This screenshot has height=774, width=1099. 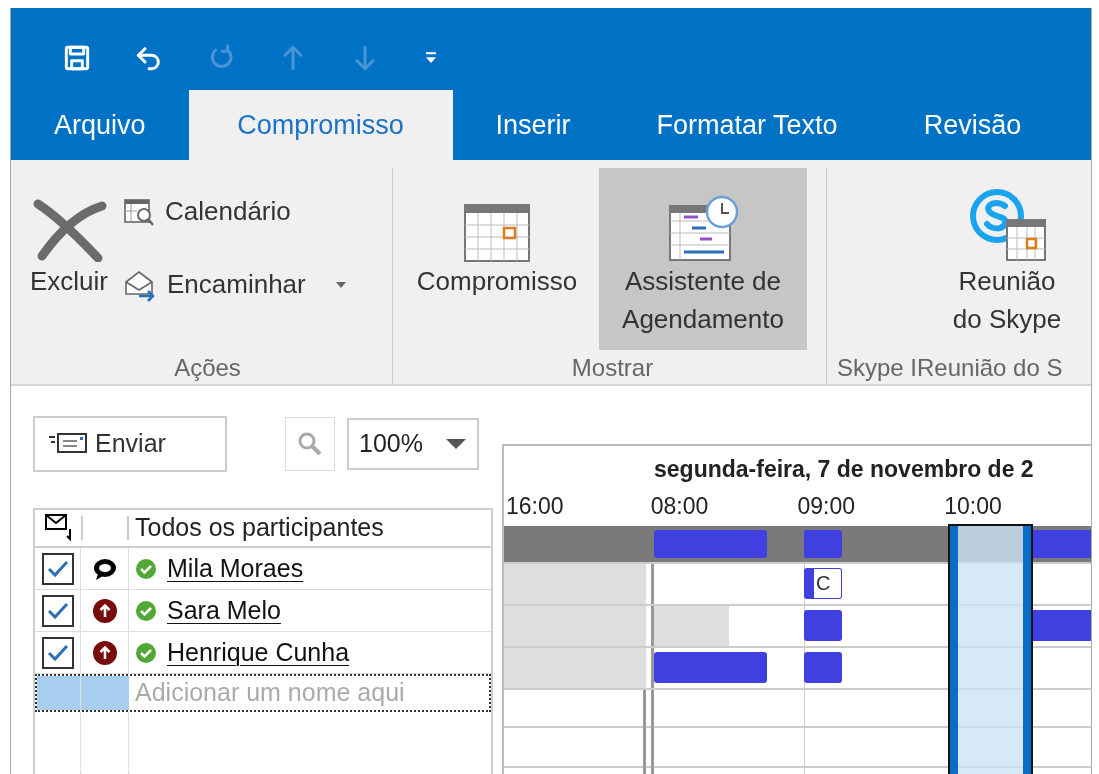 I want to click on calendar-button: Calendário, so click(x=235, y=211).